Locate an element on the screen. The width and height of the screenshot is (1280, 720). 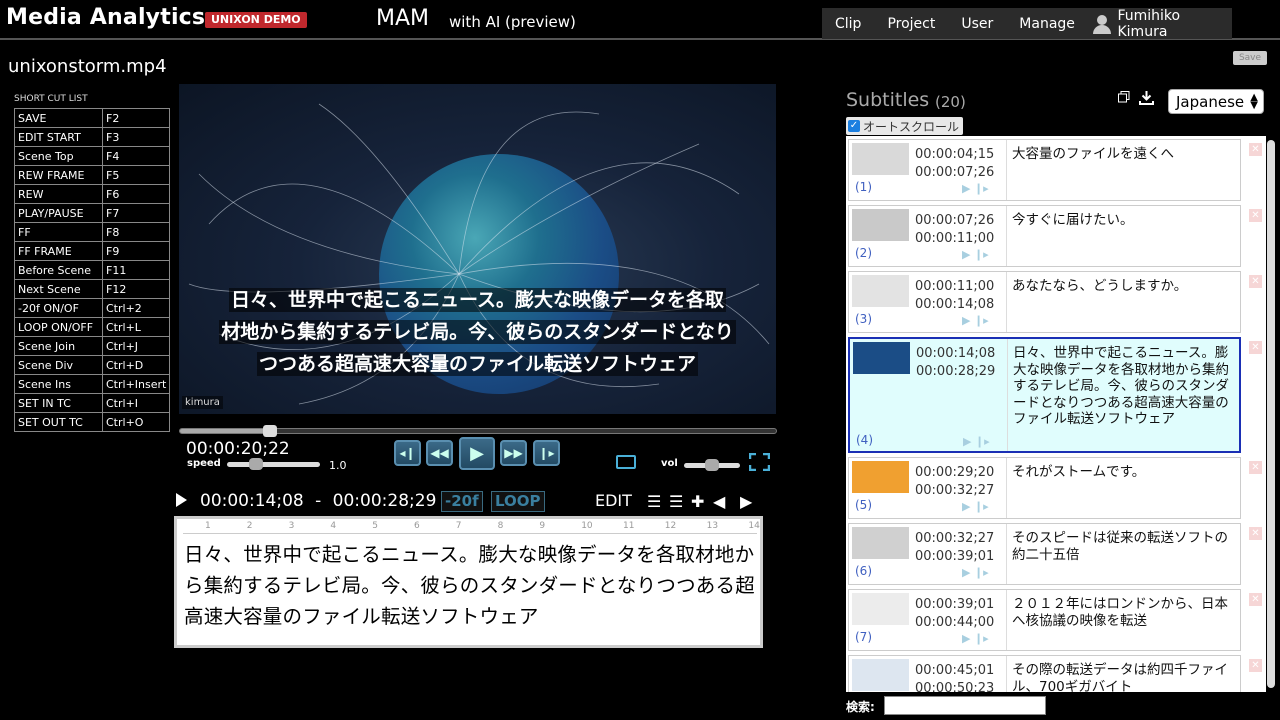
frame-back-button: ◂❙ is located at coordinates (407, 453).